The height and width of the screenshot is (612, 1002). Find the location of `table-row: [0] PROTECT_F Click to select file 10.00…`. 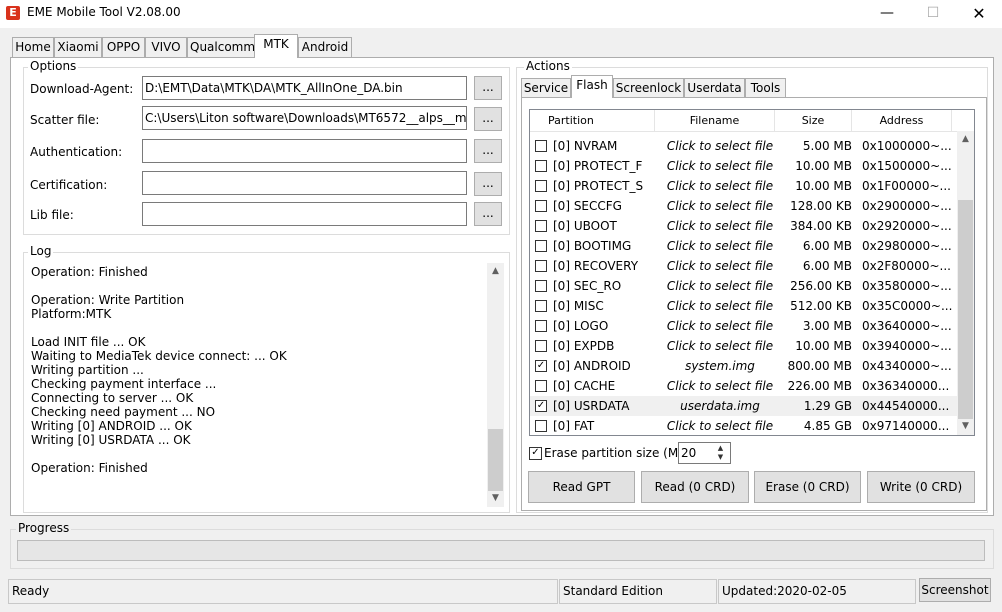

table-row: [0] PROTECT_F Click to select file 10.00… is located at coordinates (744, 166).